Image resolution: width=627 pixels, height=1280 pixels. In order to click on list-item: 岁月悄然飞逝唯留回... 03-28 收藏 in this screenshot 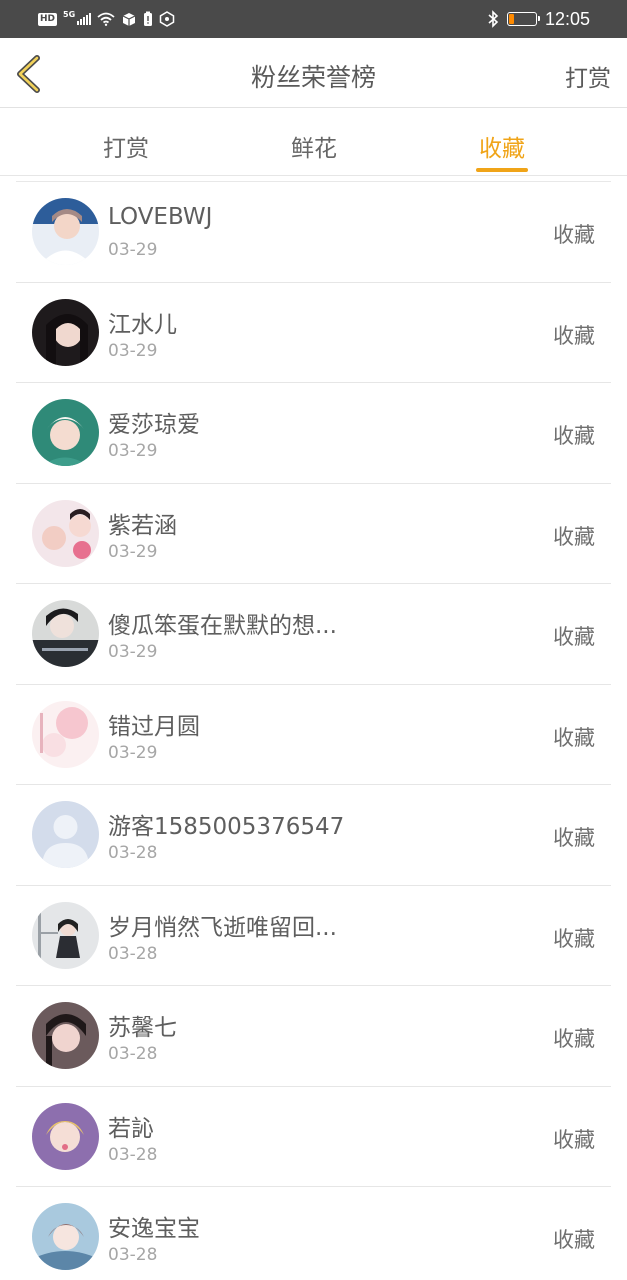, I will do `click(313, 936)`.